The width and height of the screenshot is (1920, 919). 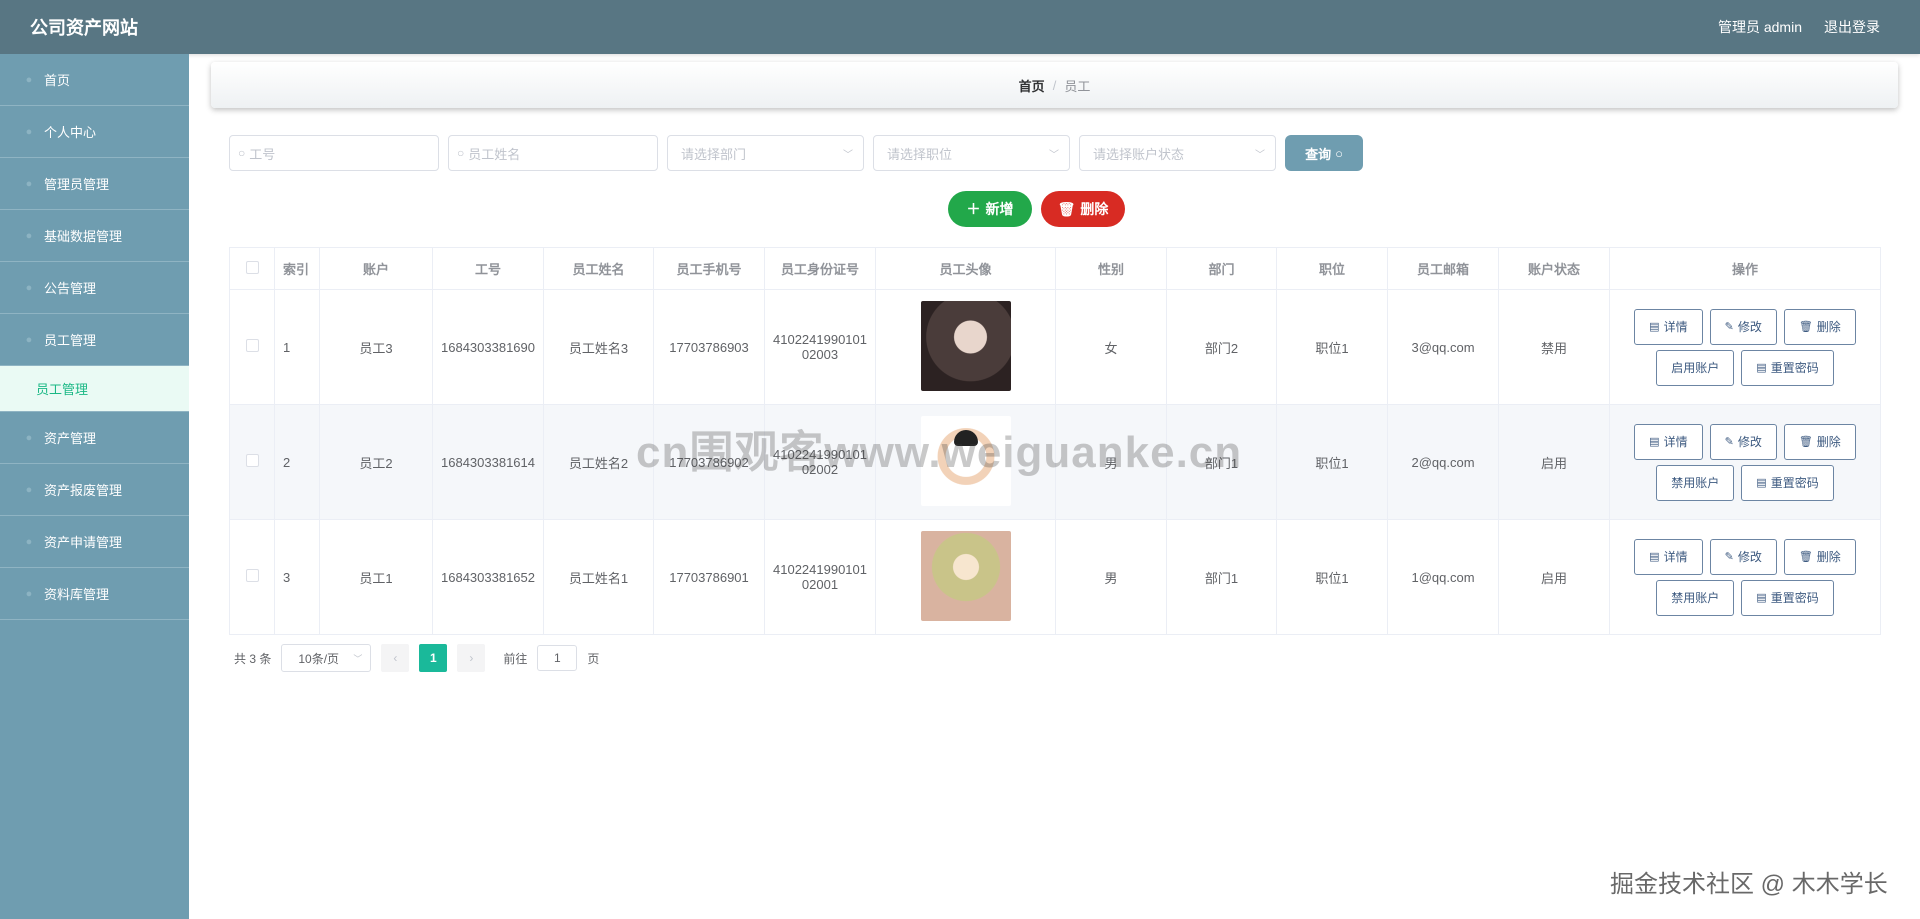 What do you see at coordinates (262, 154) in the screenshot?
I see `employee-no-placeholder: 工号` at bounding box center [262, 154].